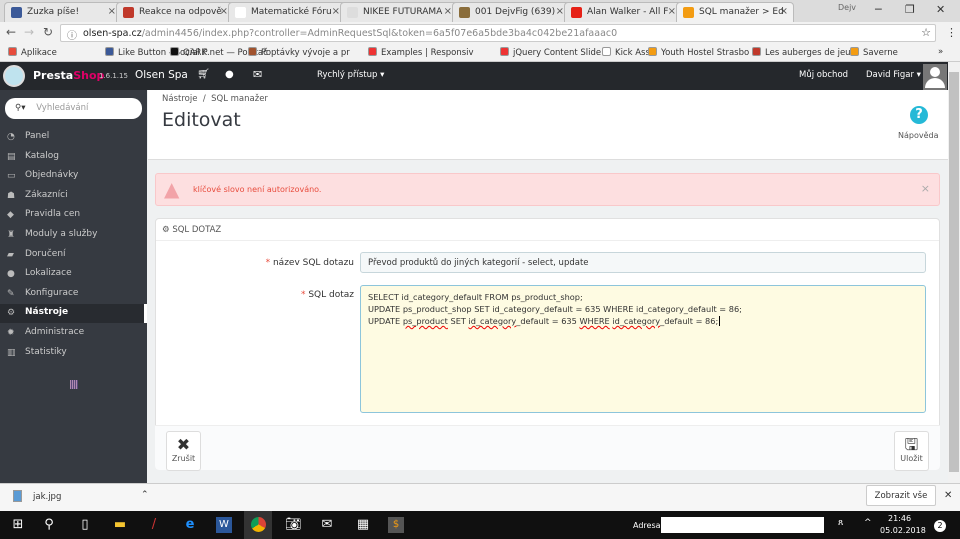  What do you see at coordinates (183, 451) in the screenshot?
I see `cancel-button: ✖ Zrušit` at bounding box center [183, 451].